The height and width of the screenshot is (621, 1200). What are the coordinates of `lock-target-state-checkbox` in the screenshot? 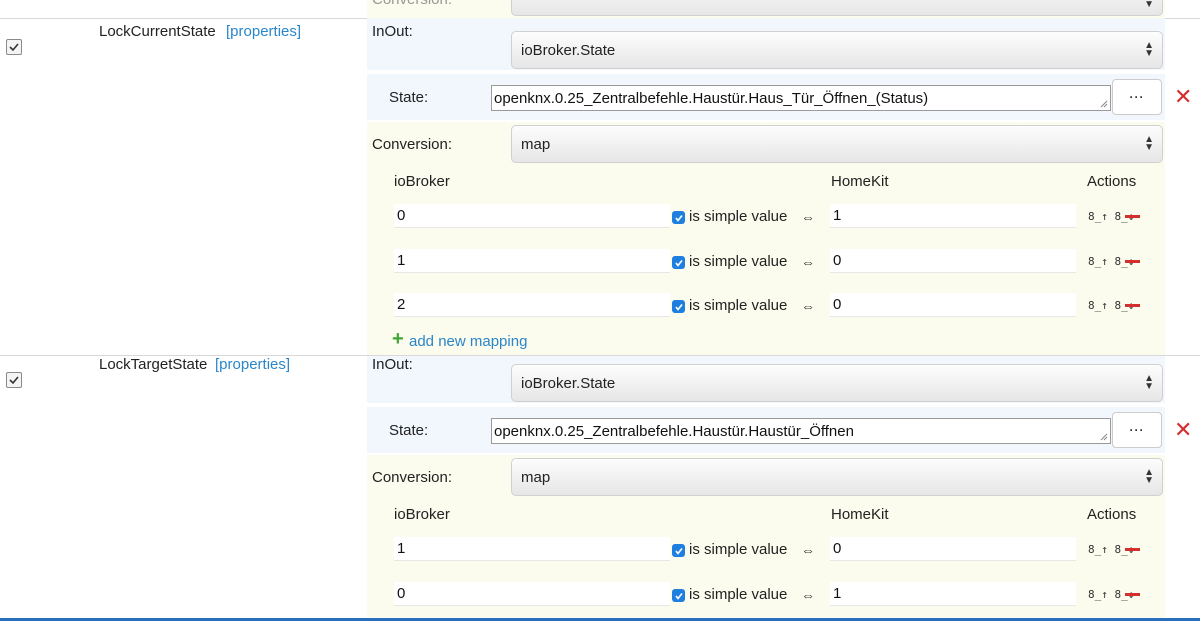 It's located at (14, 380).